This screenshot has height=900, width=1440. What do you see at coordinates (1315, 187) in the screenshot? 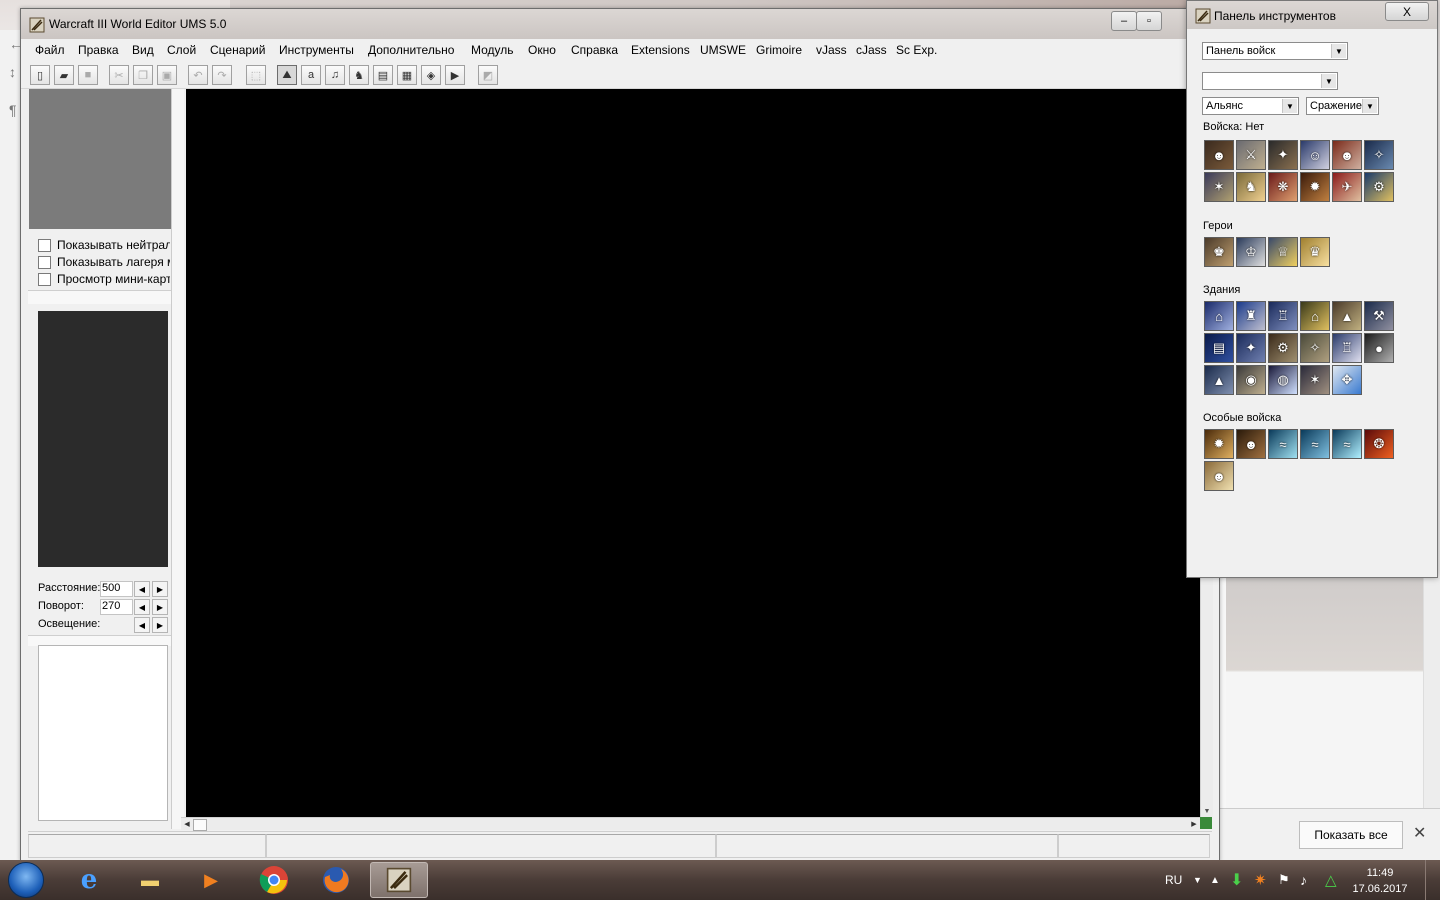
I see `mortar-team-unit-icon: ✹` at bounding box center [1315, 187].